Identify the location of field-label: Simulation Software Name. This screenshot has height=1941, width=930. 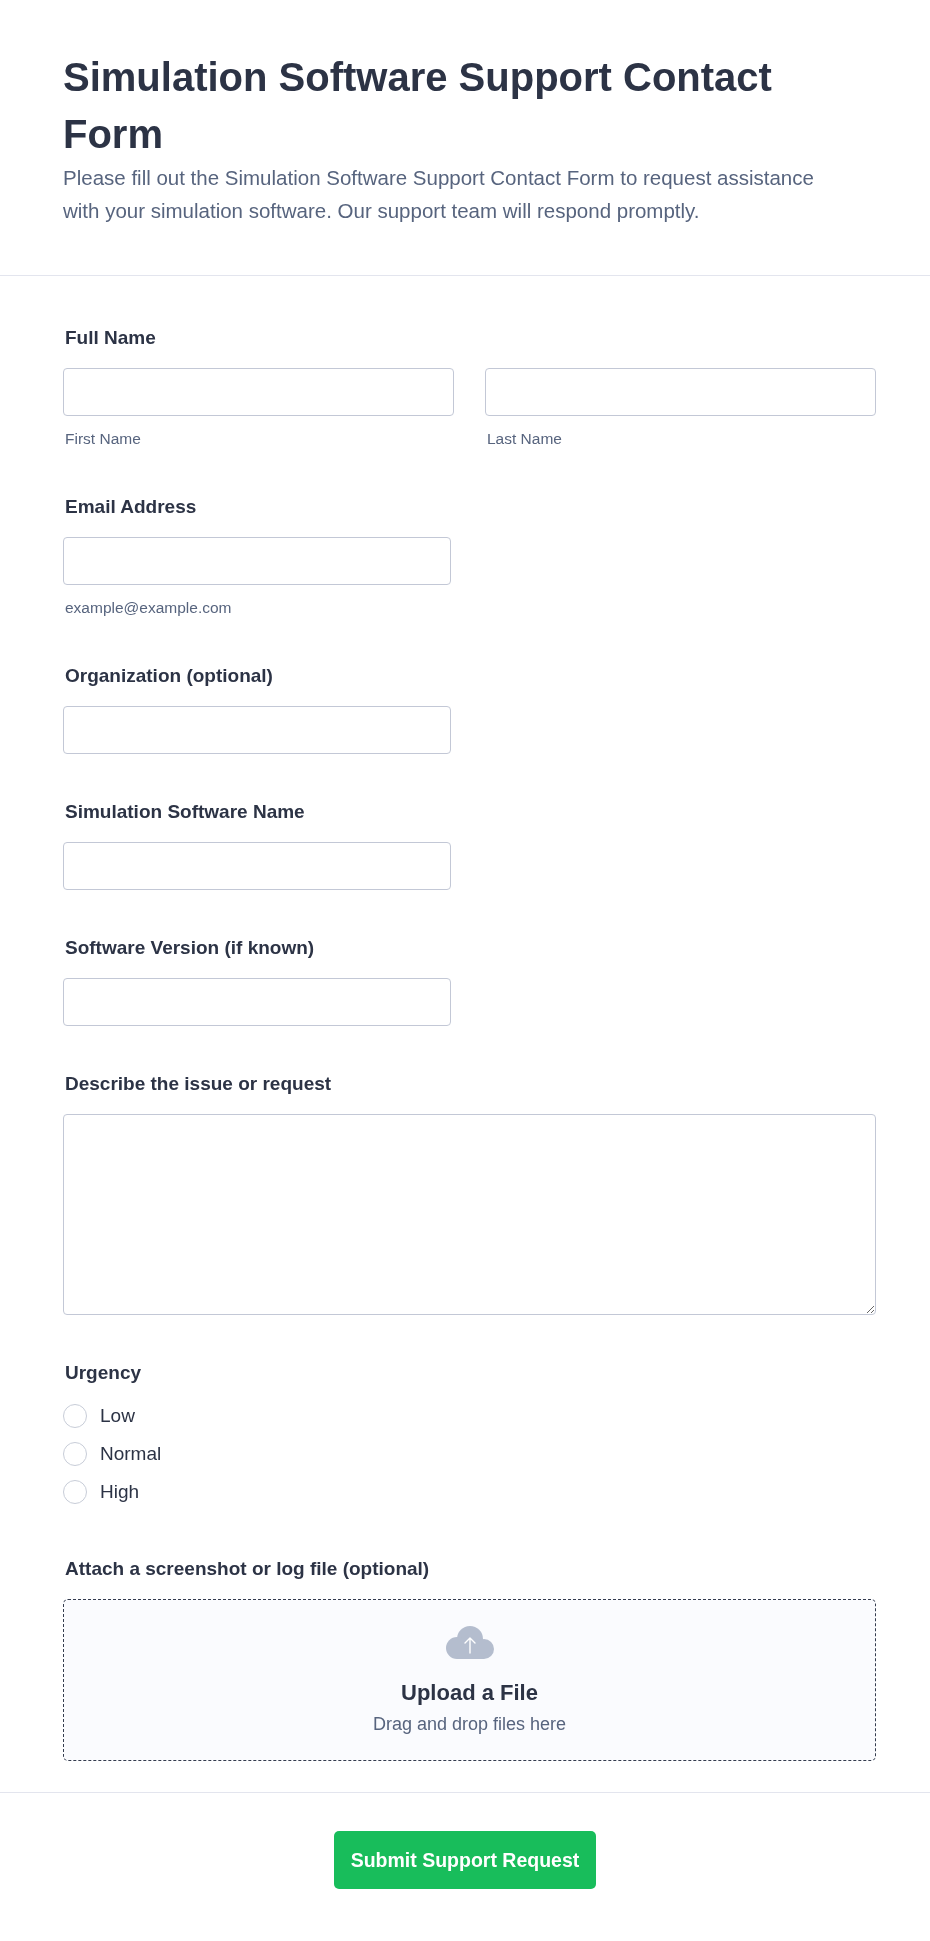
(185, 812).